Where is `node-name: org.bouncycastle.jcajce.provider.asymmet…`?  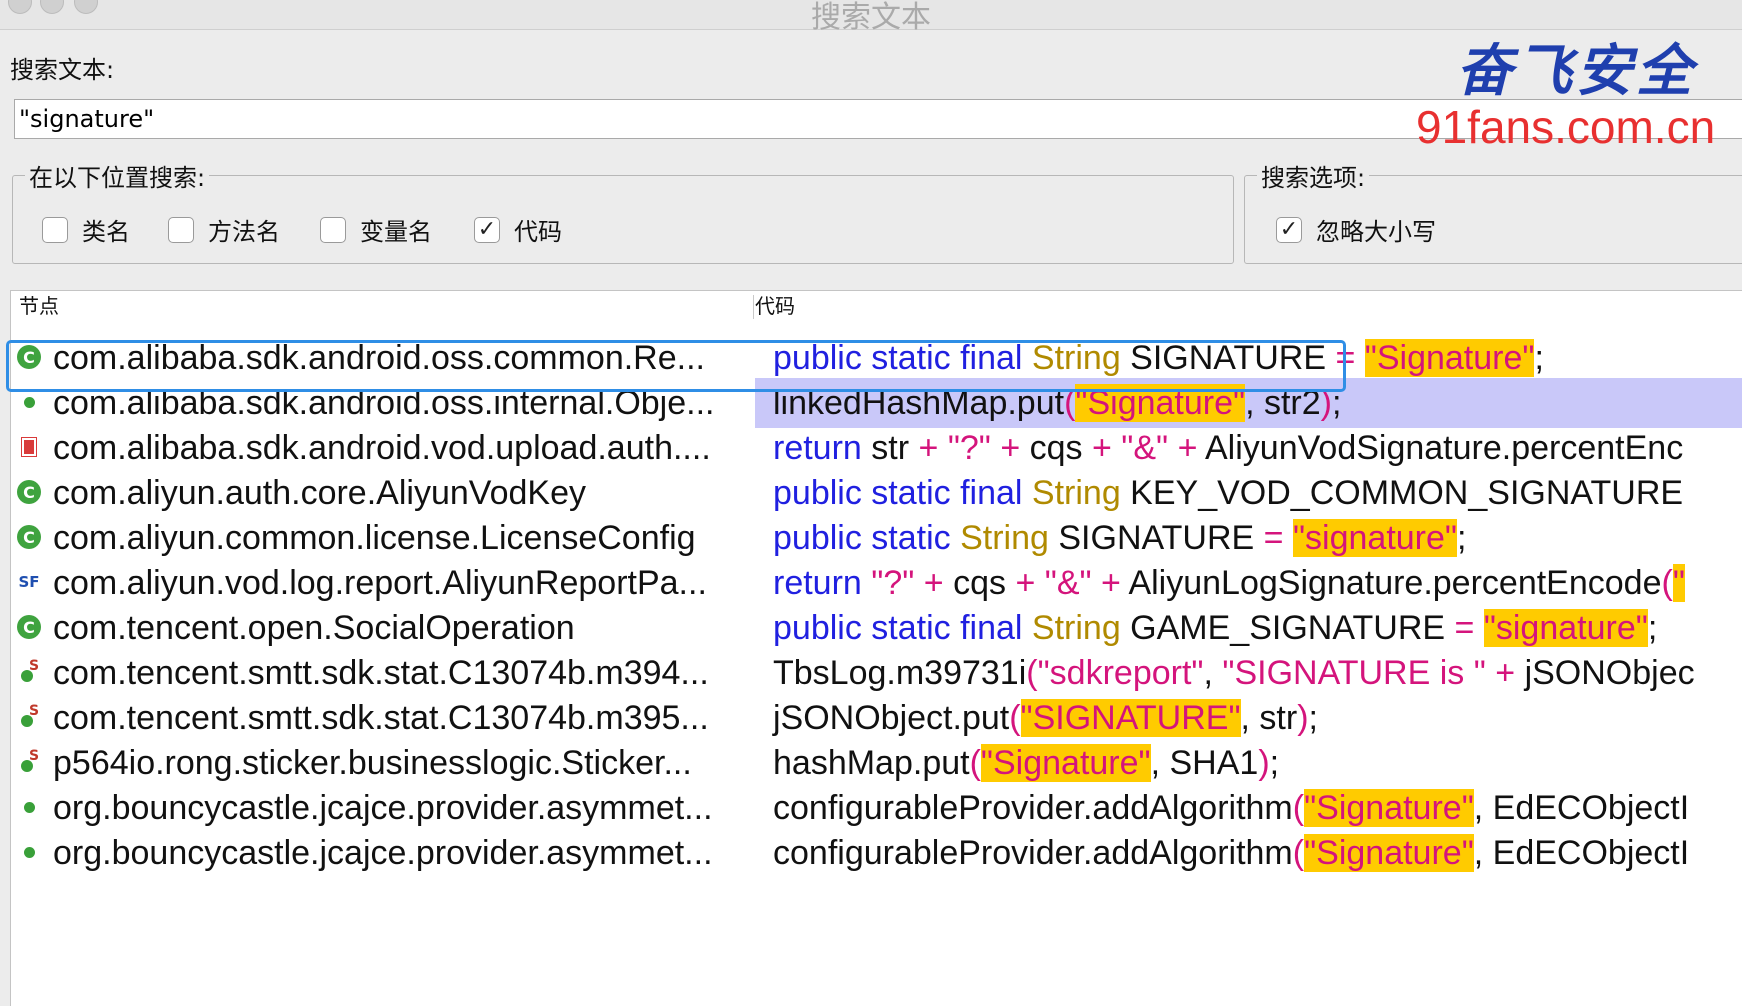
node-name: org.bouncycastle.jcajce.provider.asymmet… is located at coordinates (383, 853).